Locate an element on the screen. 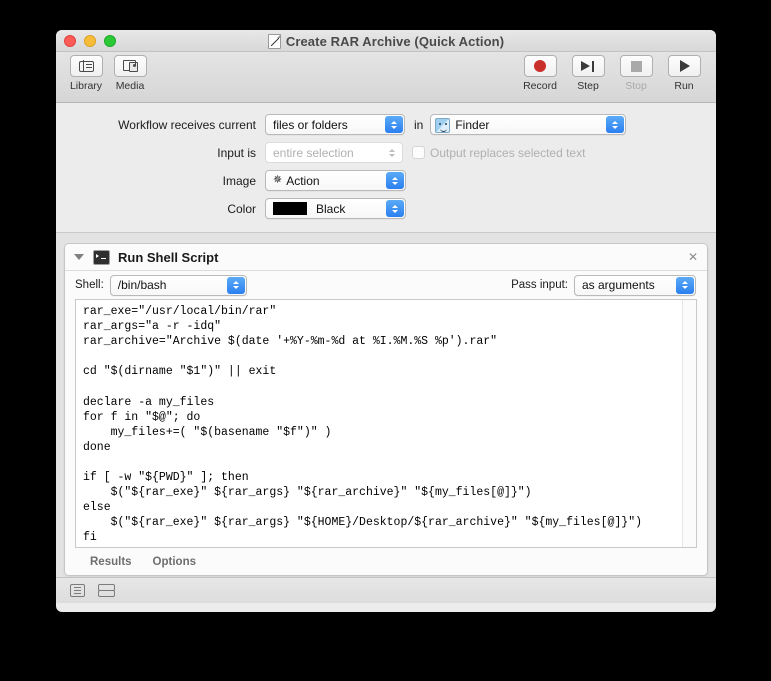 Image resolution: width=771 pixels, height=681 pixels. toolbar-right-group: Record Step Stop Run is located at coordinates (612, 73).